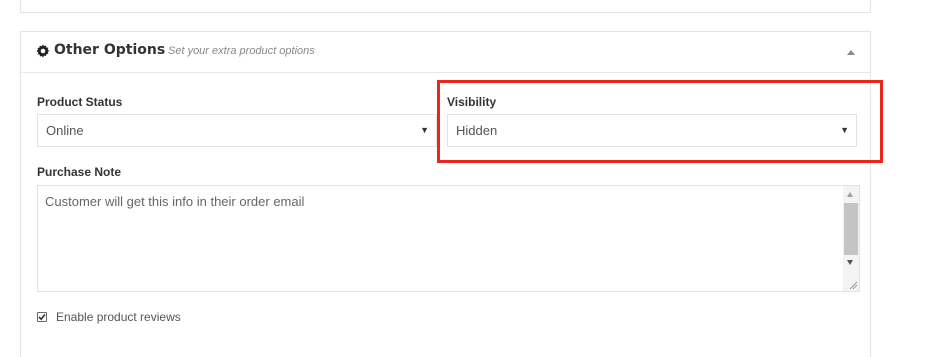 The width and height of the screenshot is (929, 357). Describe the element at coordinates (65, 130) in the screenshot. I see `product-status-value: Online` at that location.